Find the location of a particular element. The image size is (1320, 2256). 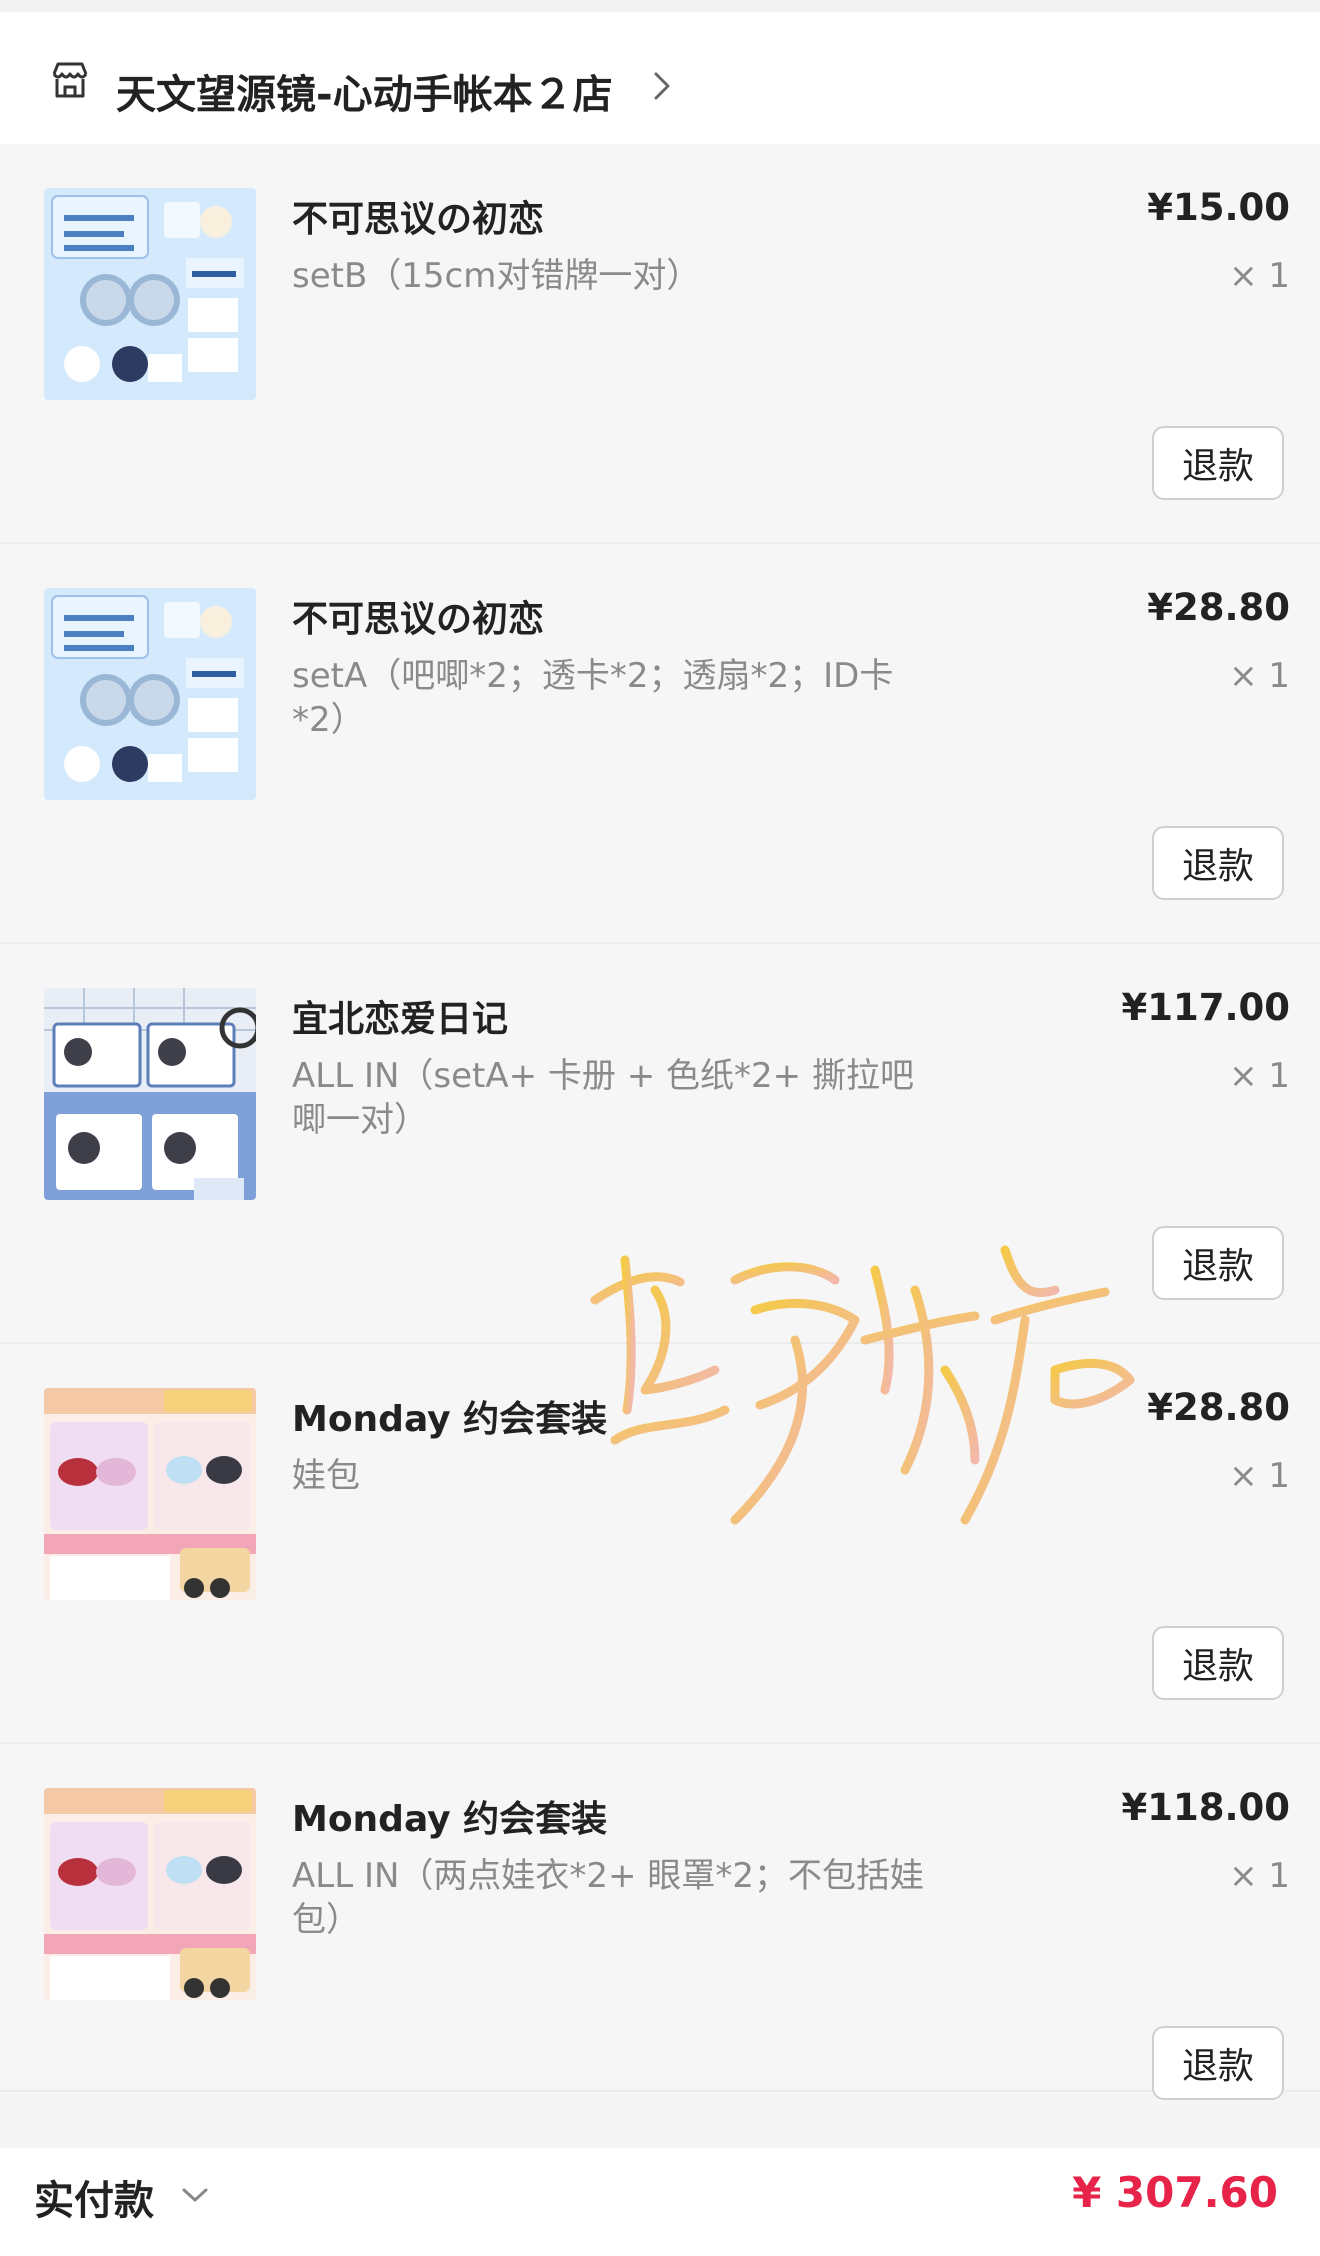

shop-name: 天文望源镜-心动手帐本２店 is located at coordinates (364, 91).